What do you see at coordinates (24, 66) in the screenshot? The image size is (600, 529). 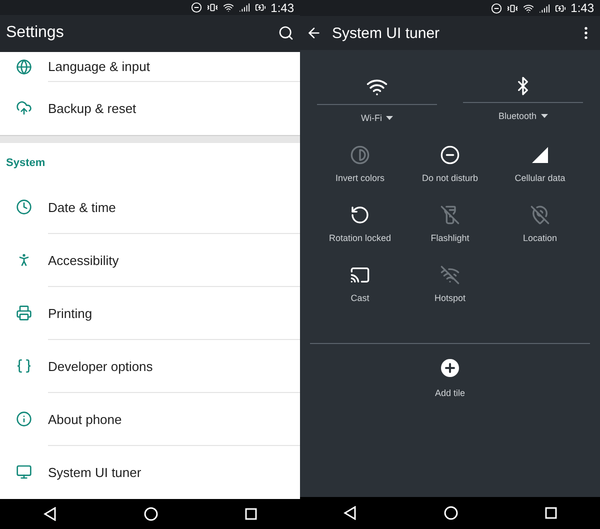 I see `globe-icon` at bounding box center [24, 66].